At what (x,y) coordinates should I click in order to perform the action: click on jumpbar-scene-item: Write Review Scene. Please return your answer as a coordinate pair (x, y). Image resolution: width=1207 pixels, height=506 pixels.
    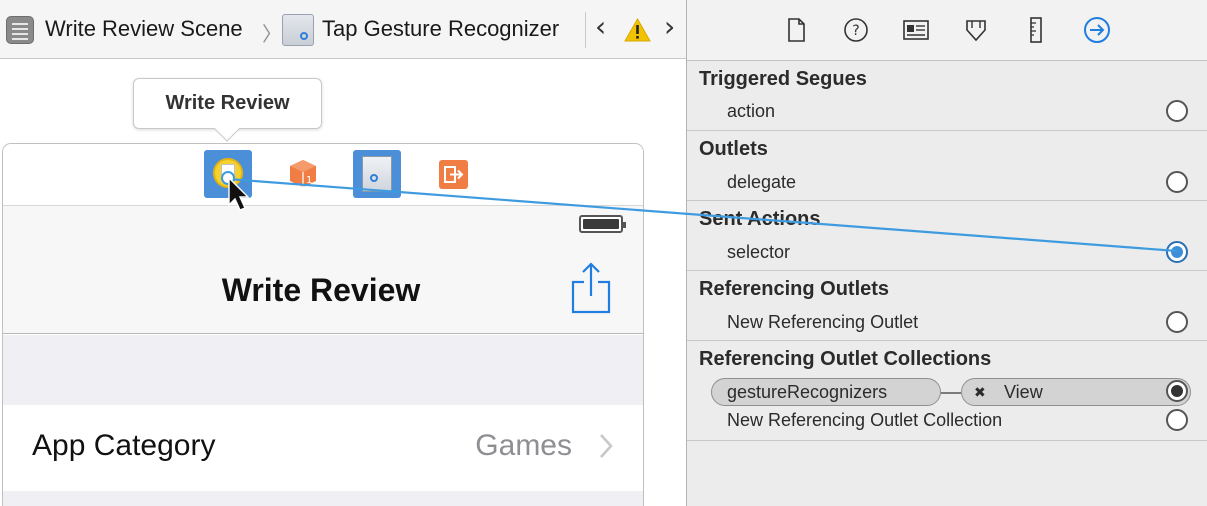
    Looking at the image, I should click on (144, 29).